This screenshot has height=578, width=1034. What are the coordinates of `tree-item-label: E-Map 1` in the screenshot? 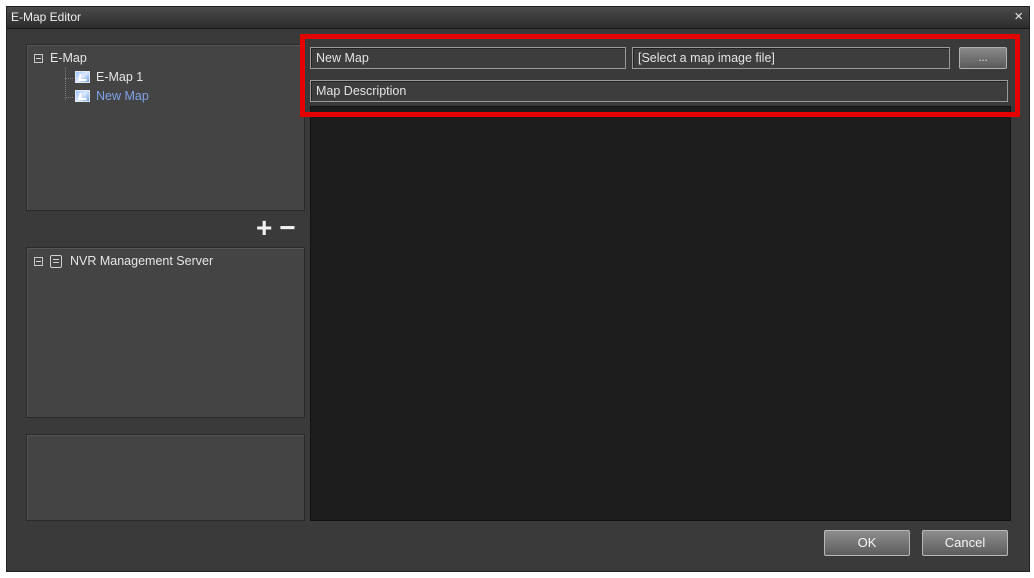 It's located at (120, 77).